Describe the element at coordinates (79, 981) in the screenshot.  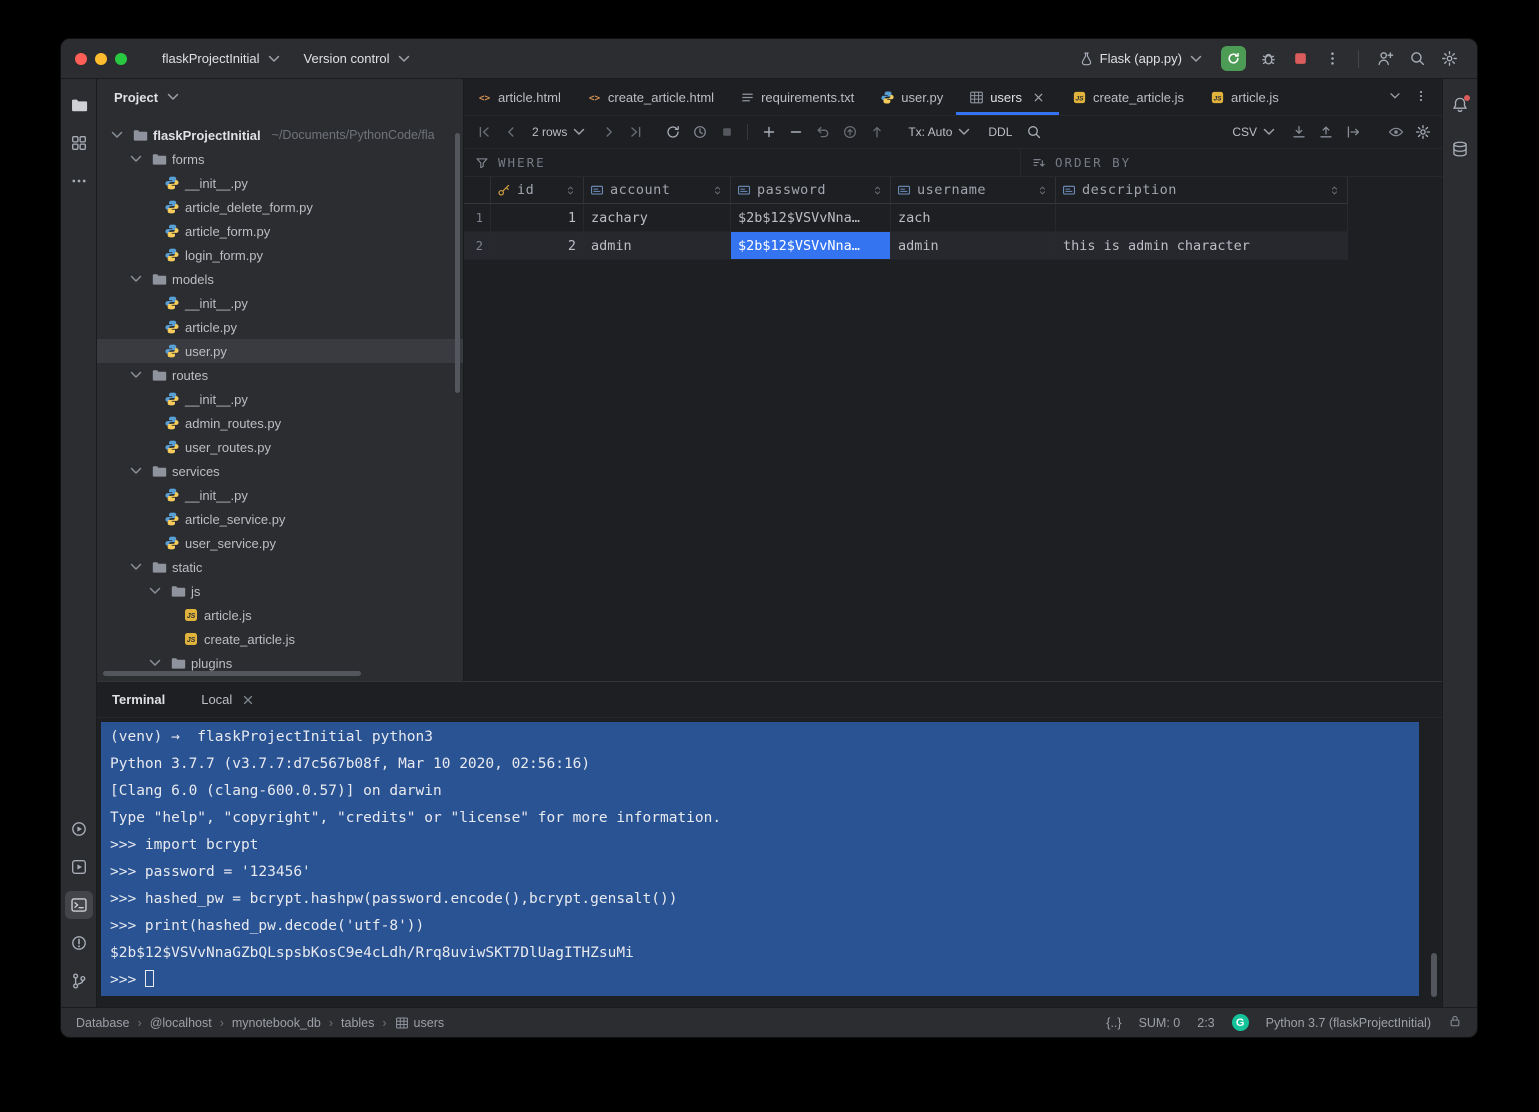
I see `version-control-tool-button` at that location.